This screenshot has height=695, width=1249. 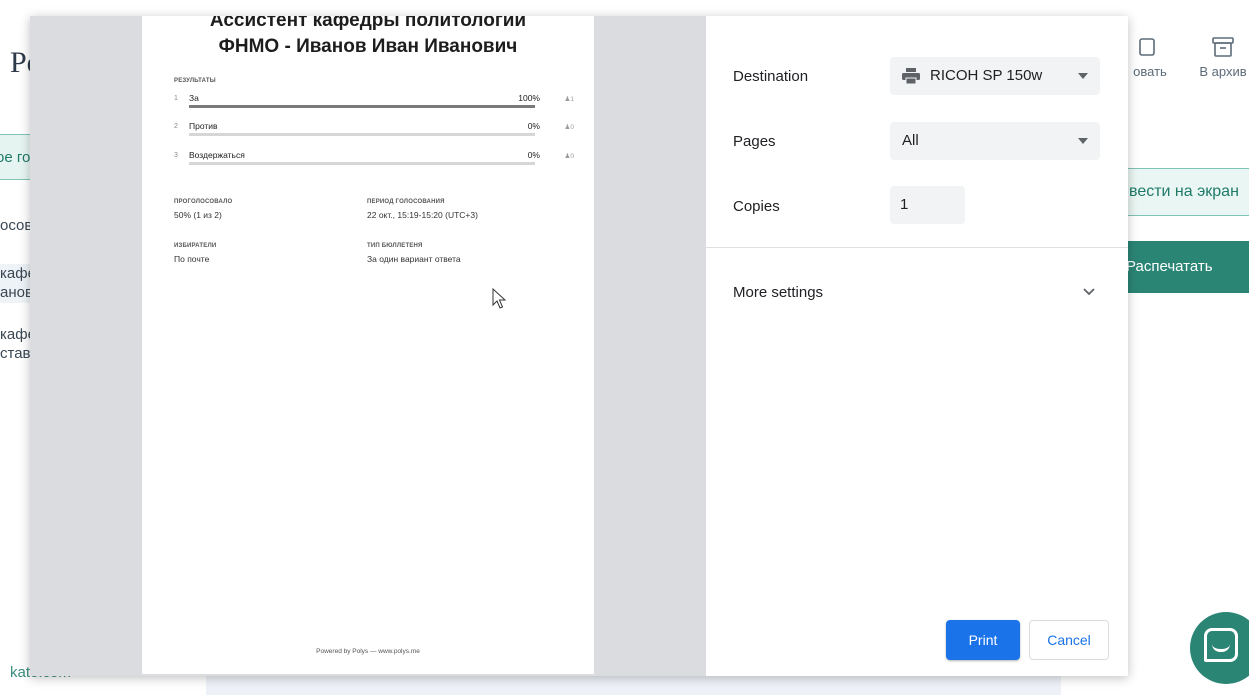 What do you see at coordinates (1150, 71) in the screenshot?
I see `edit-tool-label: овать` at bounding box center [1150, 71].